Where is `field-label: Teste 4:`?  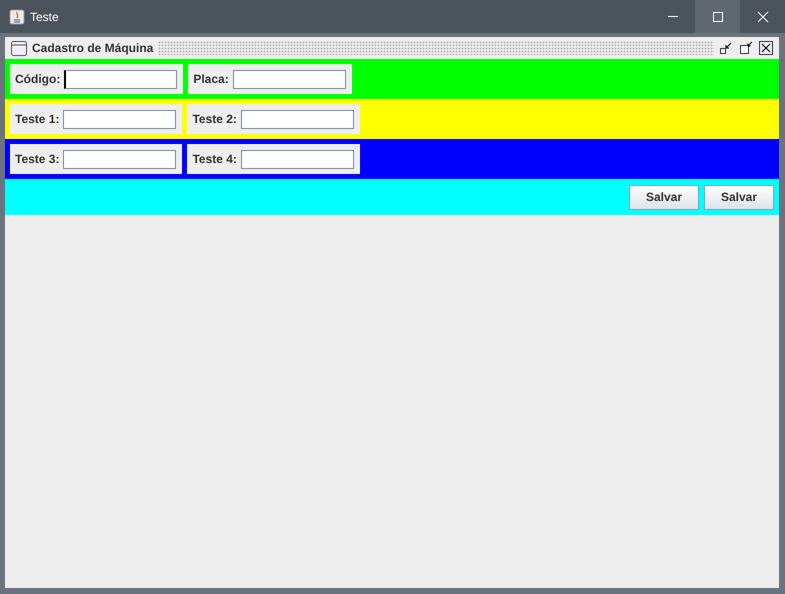
field-label: Teste 4: is located at coordinates (214, 159).